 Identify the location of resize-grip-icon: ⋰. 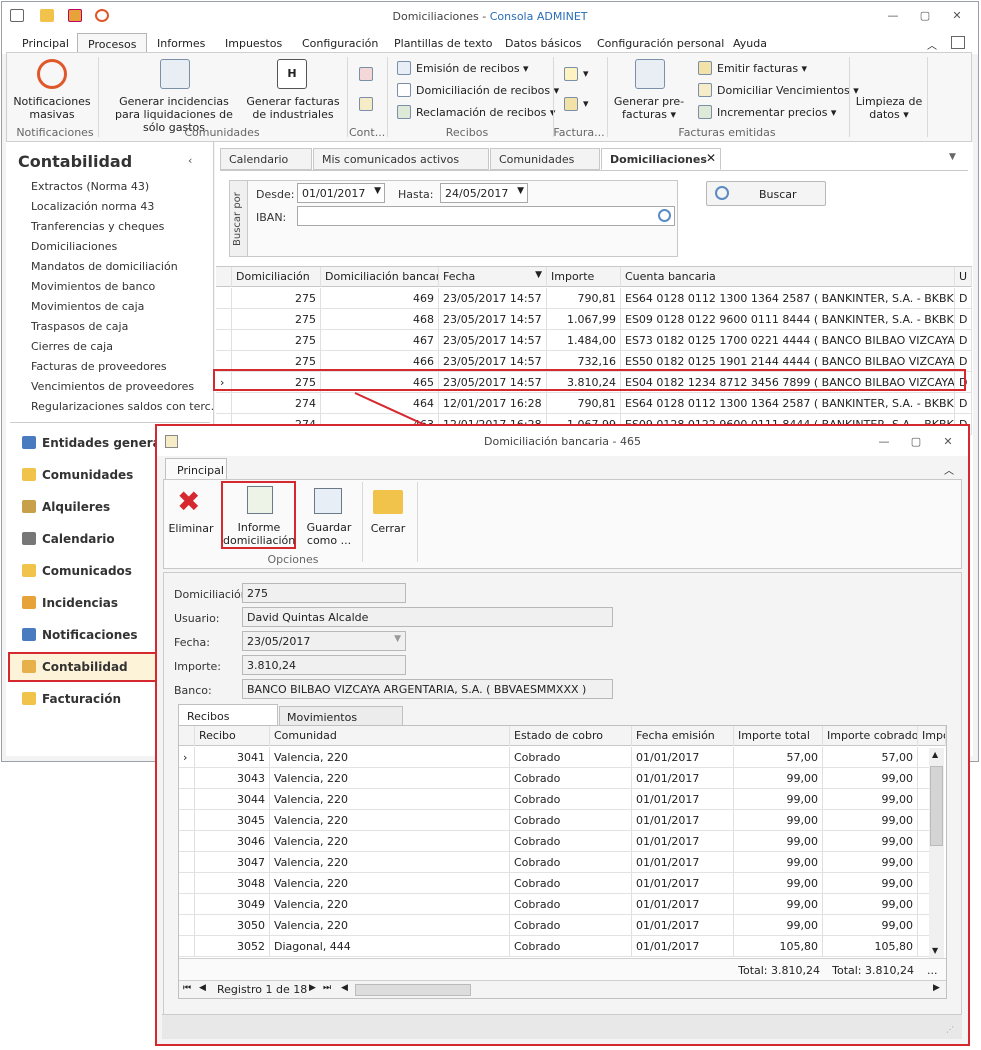
(950, 1029).